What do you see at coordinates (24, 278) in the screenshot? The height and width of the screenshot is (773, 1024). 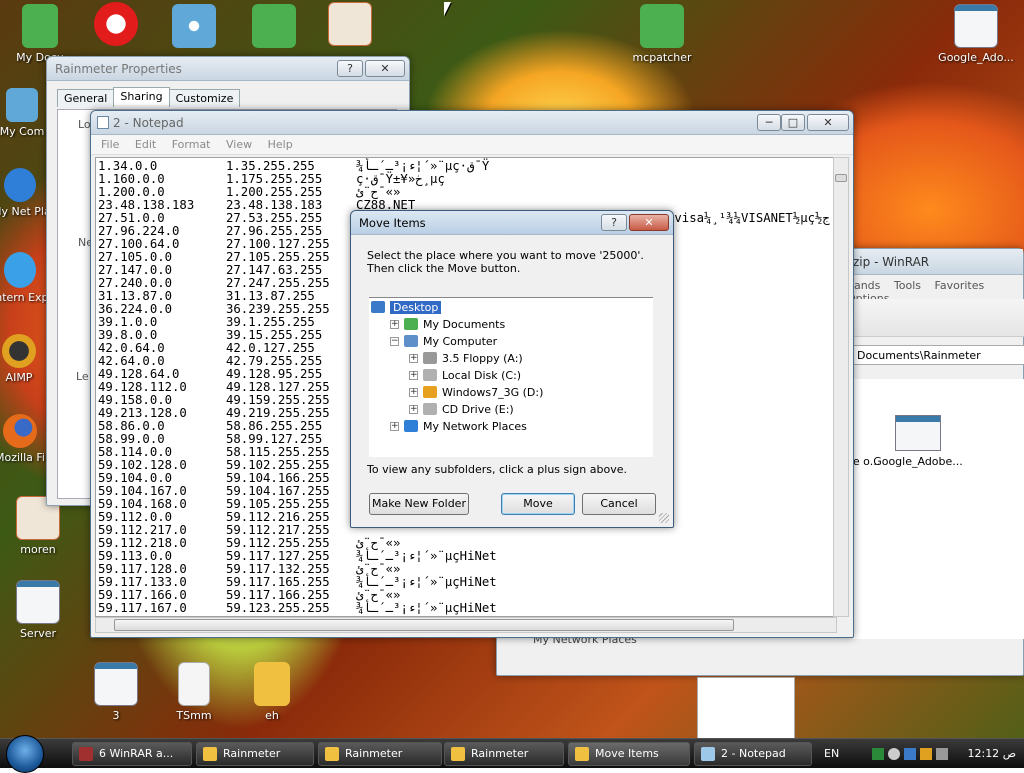 I see `desktop-icon-internet-explorer: Intern Explo` at bounding box center [24, 278].